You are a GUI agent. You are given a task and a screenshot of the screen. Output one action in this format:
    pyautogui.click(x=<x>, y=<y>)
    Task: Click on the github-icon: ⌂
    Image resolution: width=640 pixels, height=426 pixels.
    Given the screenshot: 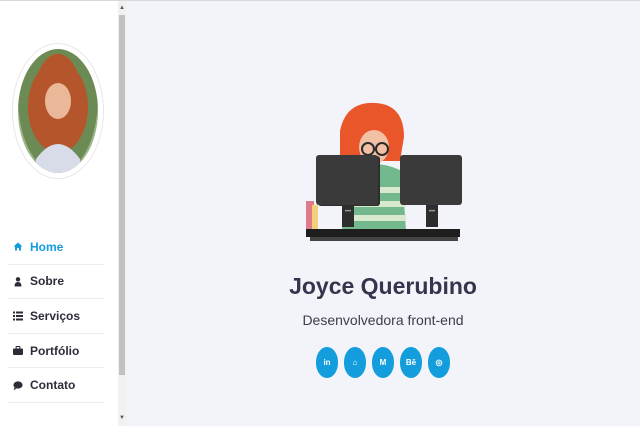 What is the action you would take?
    pyautogui.click(x=355, y=362)
    